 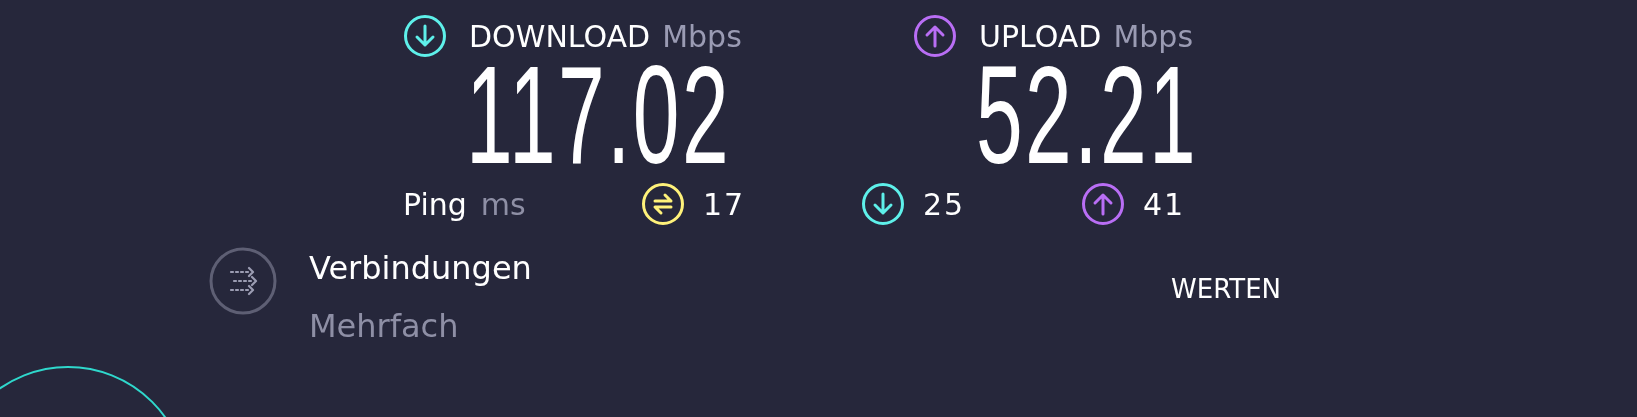 I want to click on rate-button: WERTEN, so click(x=1226, y=289).